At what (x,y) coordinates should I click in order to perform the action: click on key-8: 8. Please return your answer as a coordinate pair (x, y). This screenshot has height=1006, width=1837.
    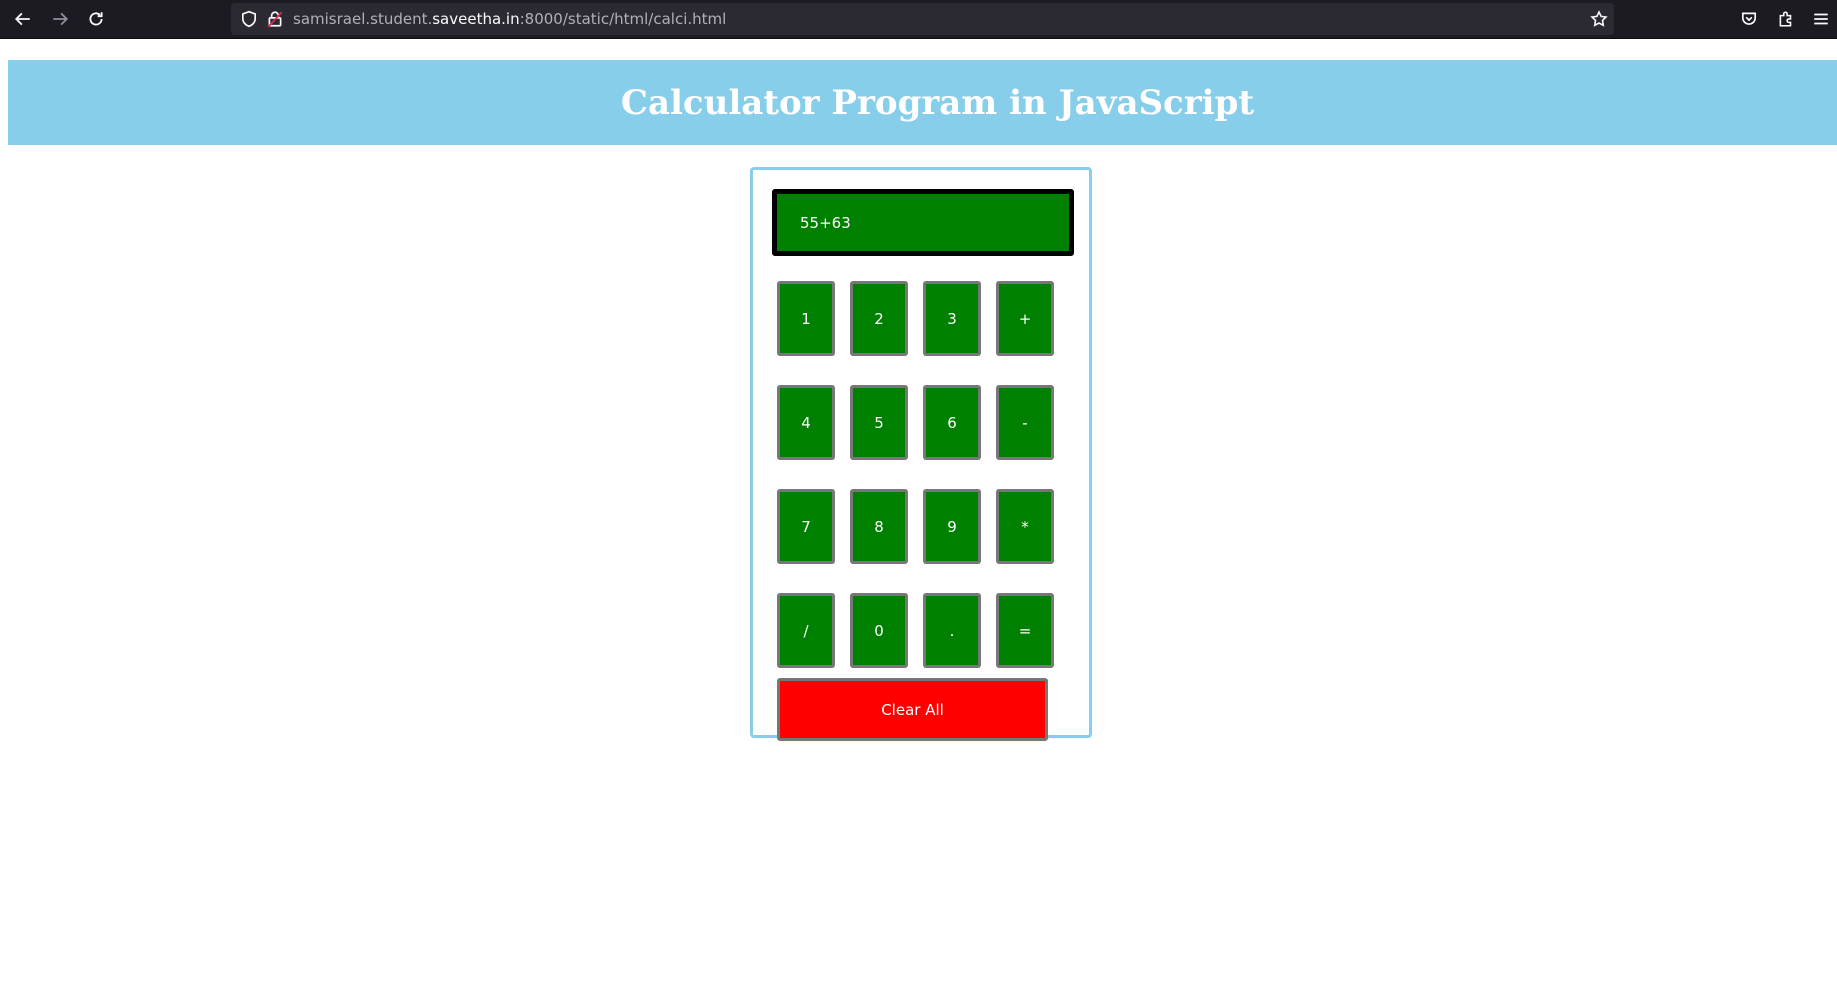
    Looking at the image, I should click on (879, 526).